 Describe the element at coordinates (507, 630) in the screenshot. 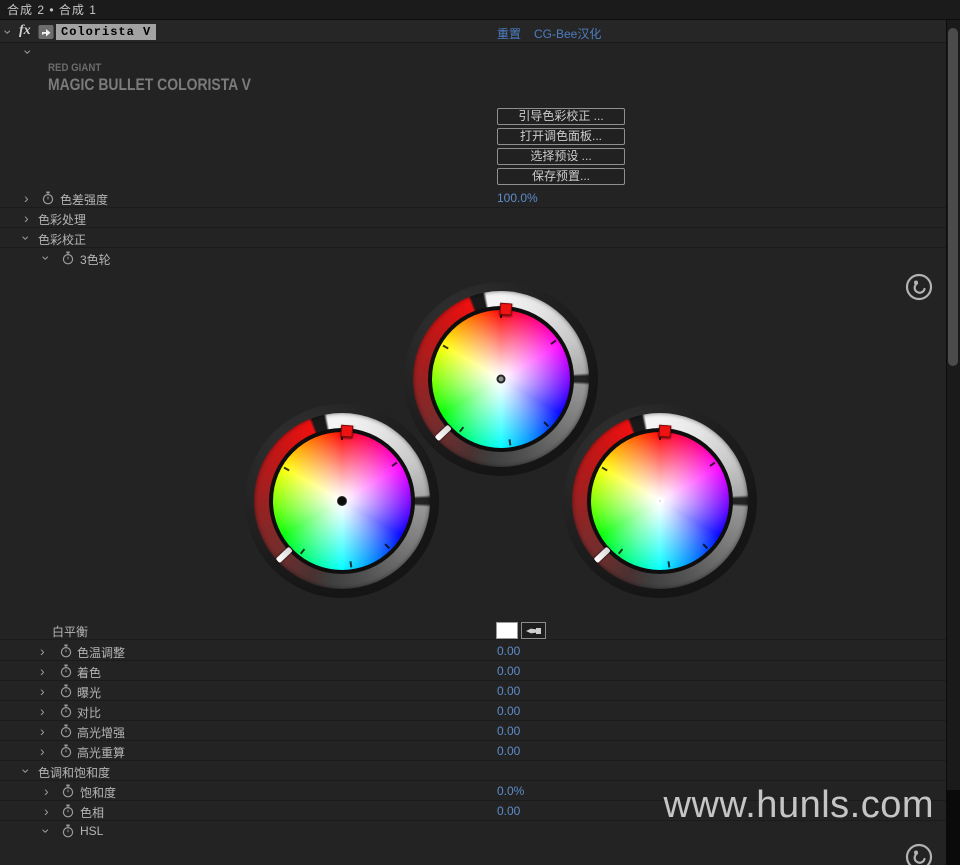

I see `white-balance-swatch` at that location.